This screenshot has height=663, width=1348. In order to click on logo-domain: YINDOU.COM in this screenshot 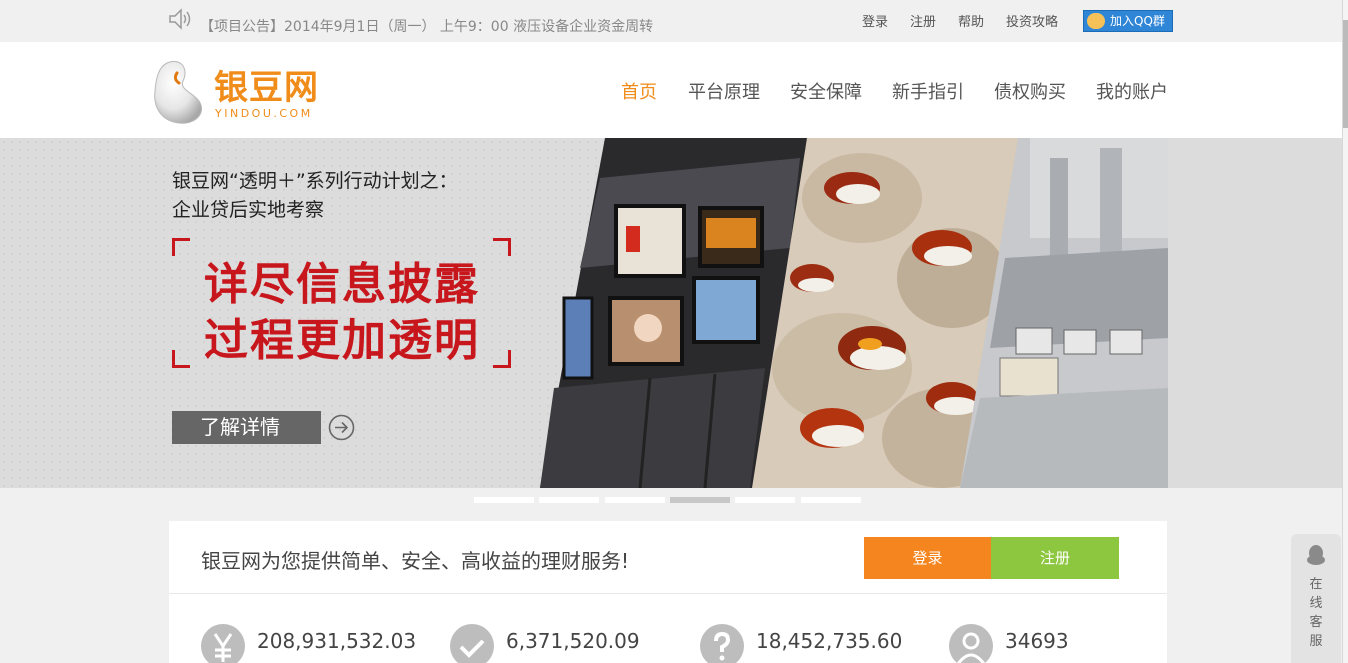, I will do `click(264, 113)`.